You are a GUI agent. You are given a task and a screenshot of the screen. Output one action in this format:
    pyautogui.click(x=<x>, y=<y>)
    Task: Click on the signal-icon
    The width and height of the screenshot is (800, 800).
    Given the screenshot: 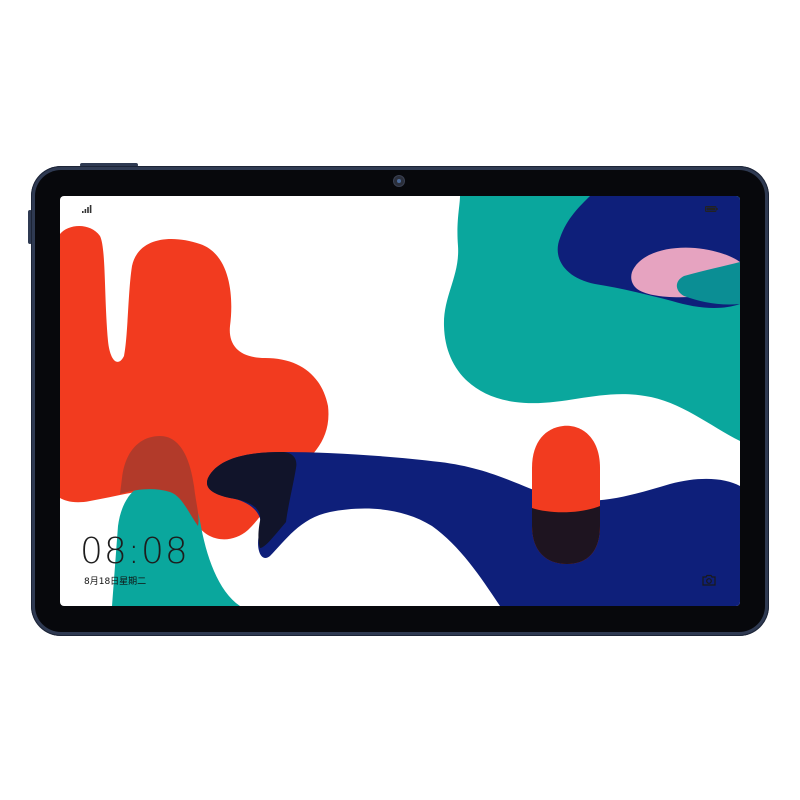 What is the action you would take?
    pyautogui.click(x=87, y=209)
    